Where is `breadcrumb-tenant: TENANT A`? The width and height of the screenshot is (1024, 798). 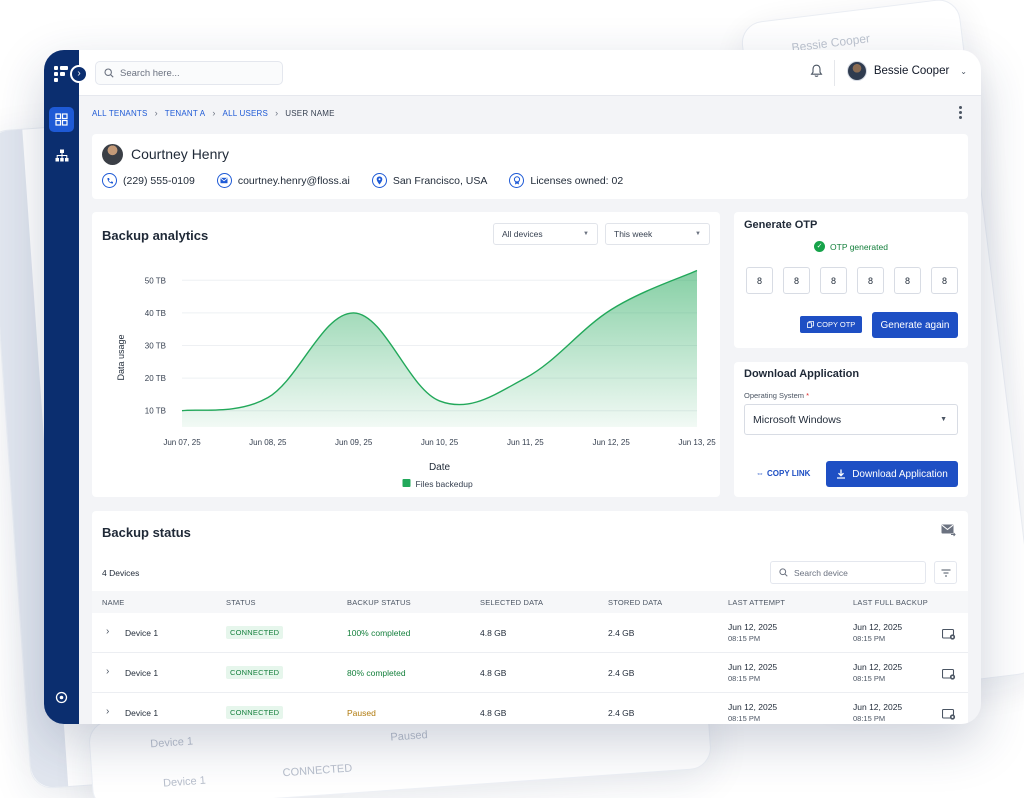 breadcrumb-tenant: TENANT A is located at coordinates (185, 113).